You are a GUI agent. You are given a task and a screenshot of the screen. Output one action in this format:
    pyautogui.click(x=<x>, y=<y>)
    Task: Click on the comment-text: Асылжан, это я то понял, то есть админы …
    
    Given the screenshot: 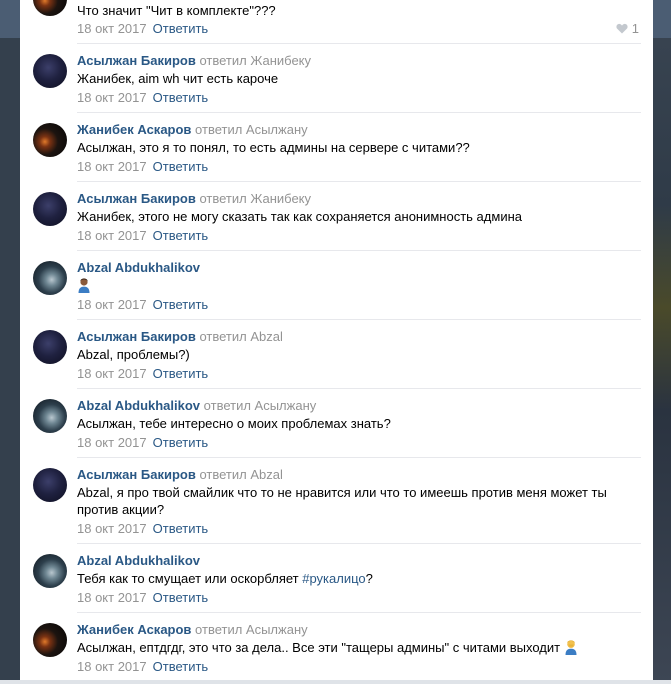 What is the action you would take?
    pyautogui.click(x=273, y=147)
    